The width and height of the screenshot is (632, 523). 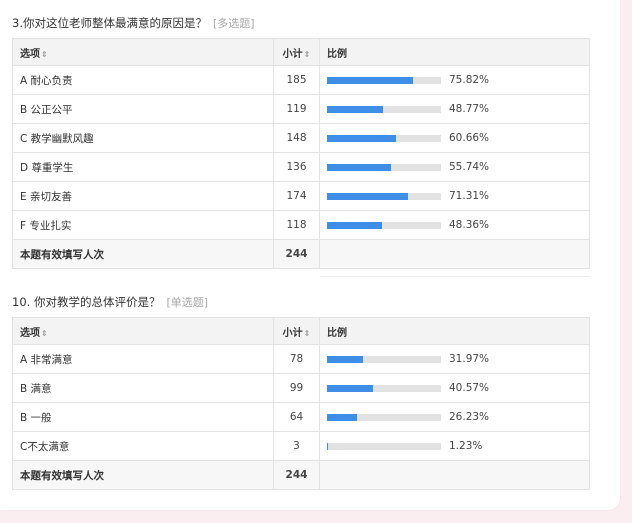 What do you see at coordinates (469, 388) in the screenshot?
I see `option-percent: 40.57%` at bounding box center [469, 388].